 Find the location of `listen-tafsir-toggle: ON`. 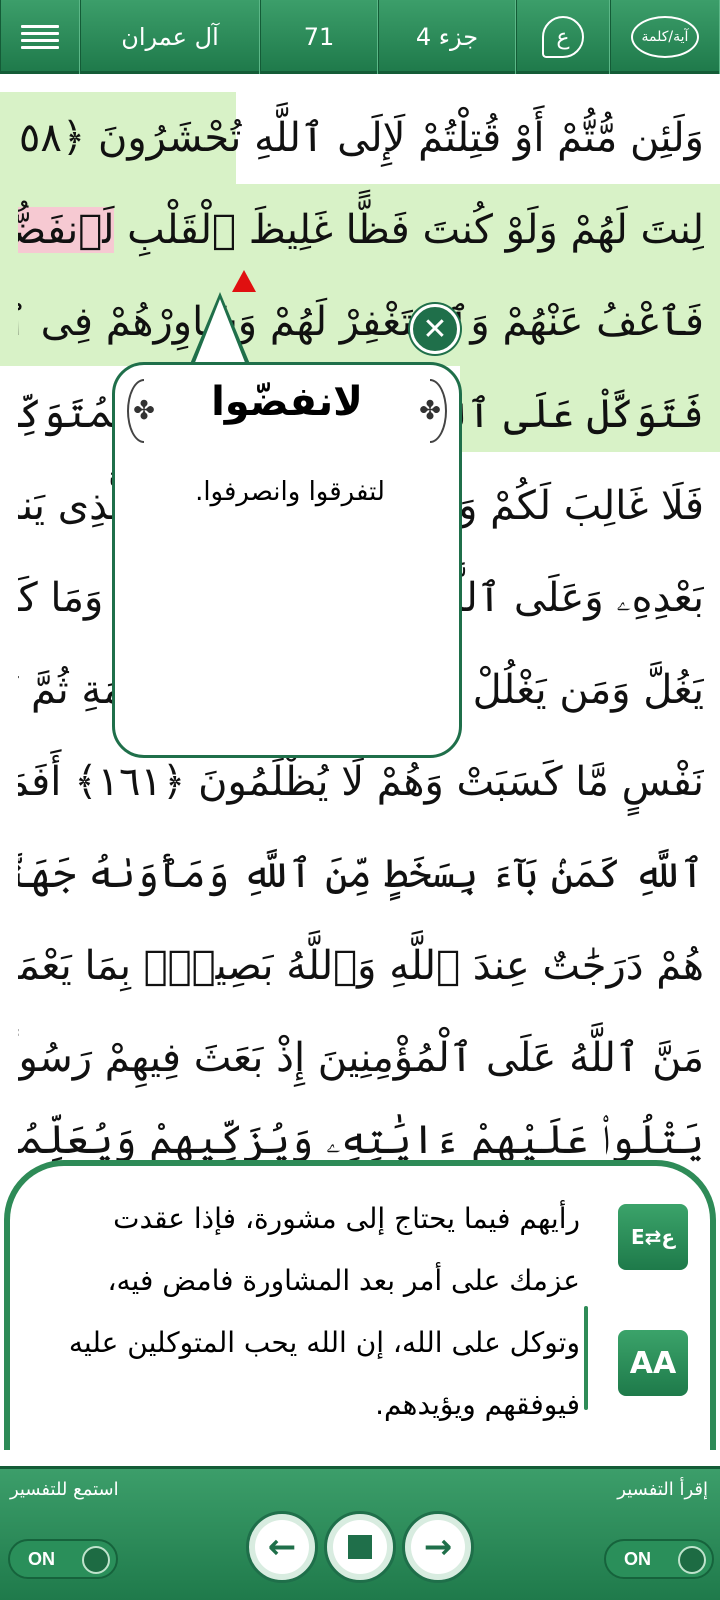

listen-tafsir-toggle: ON is located at coordinates (63, 1559).